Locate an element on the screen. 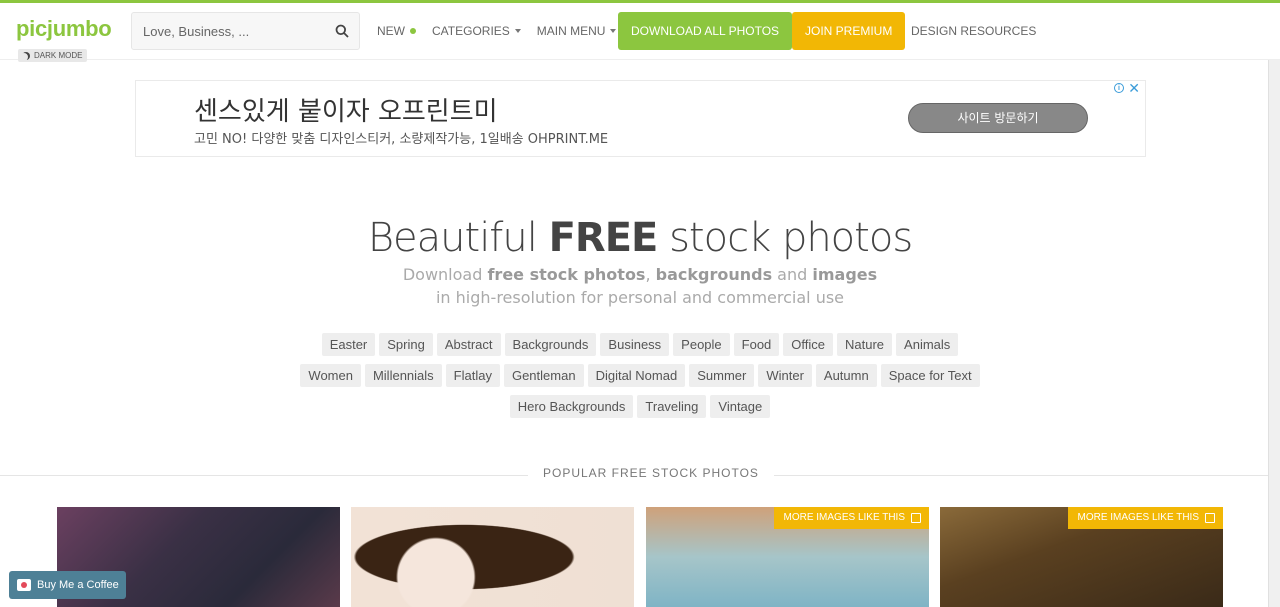 The image size is (1280, 607). hero-title: Beautiful FREE stock photos is located at coordinates (640, 238).